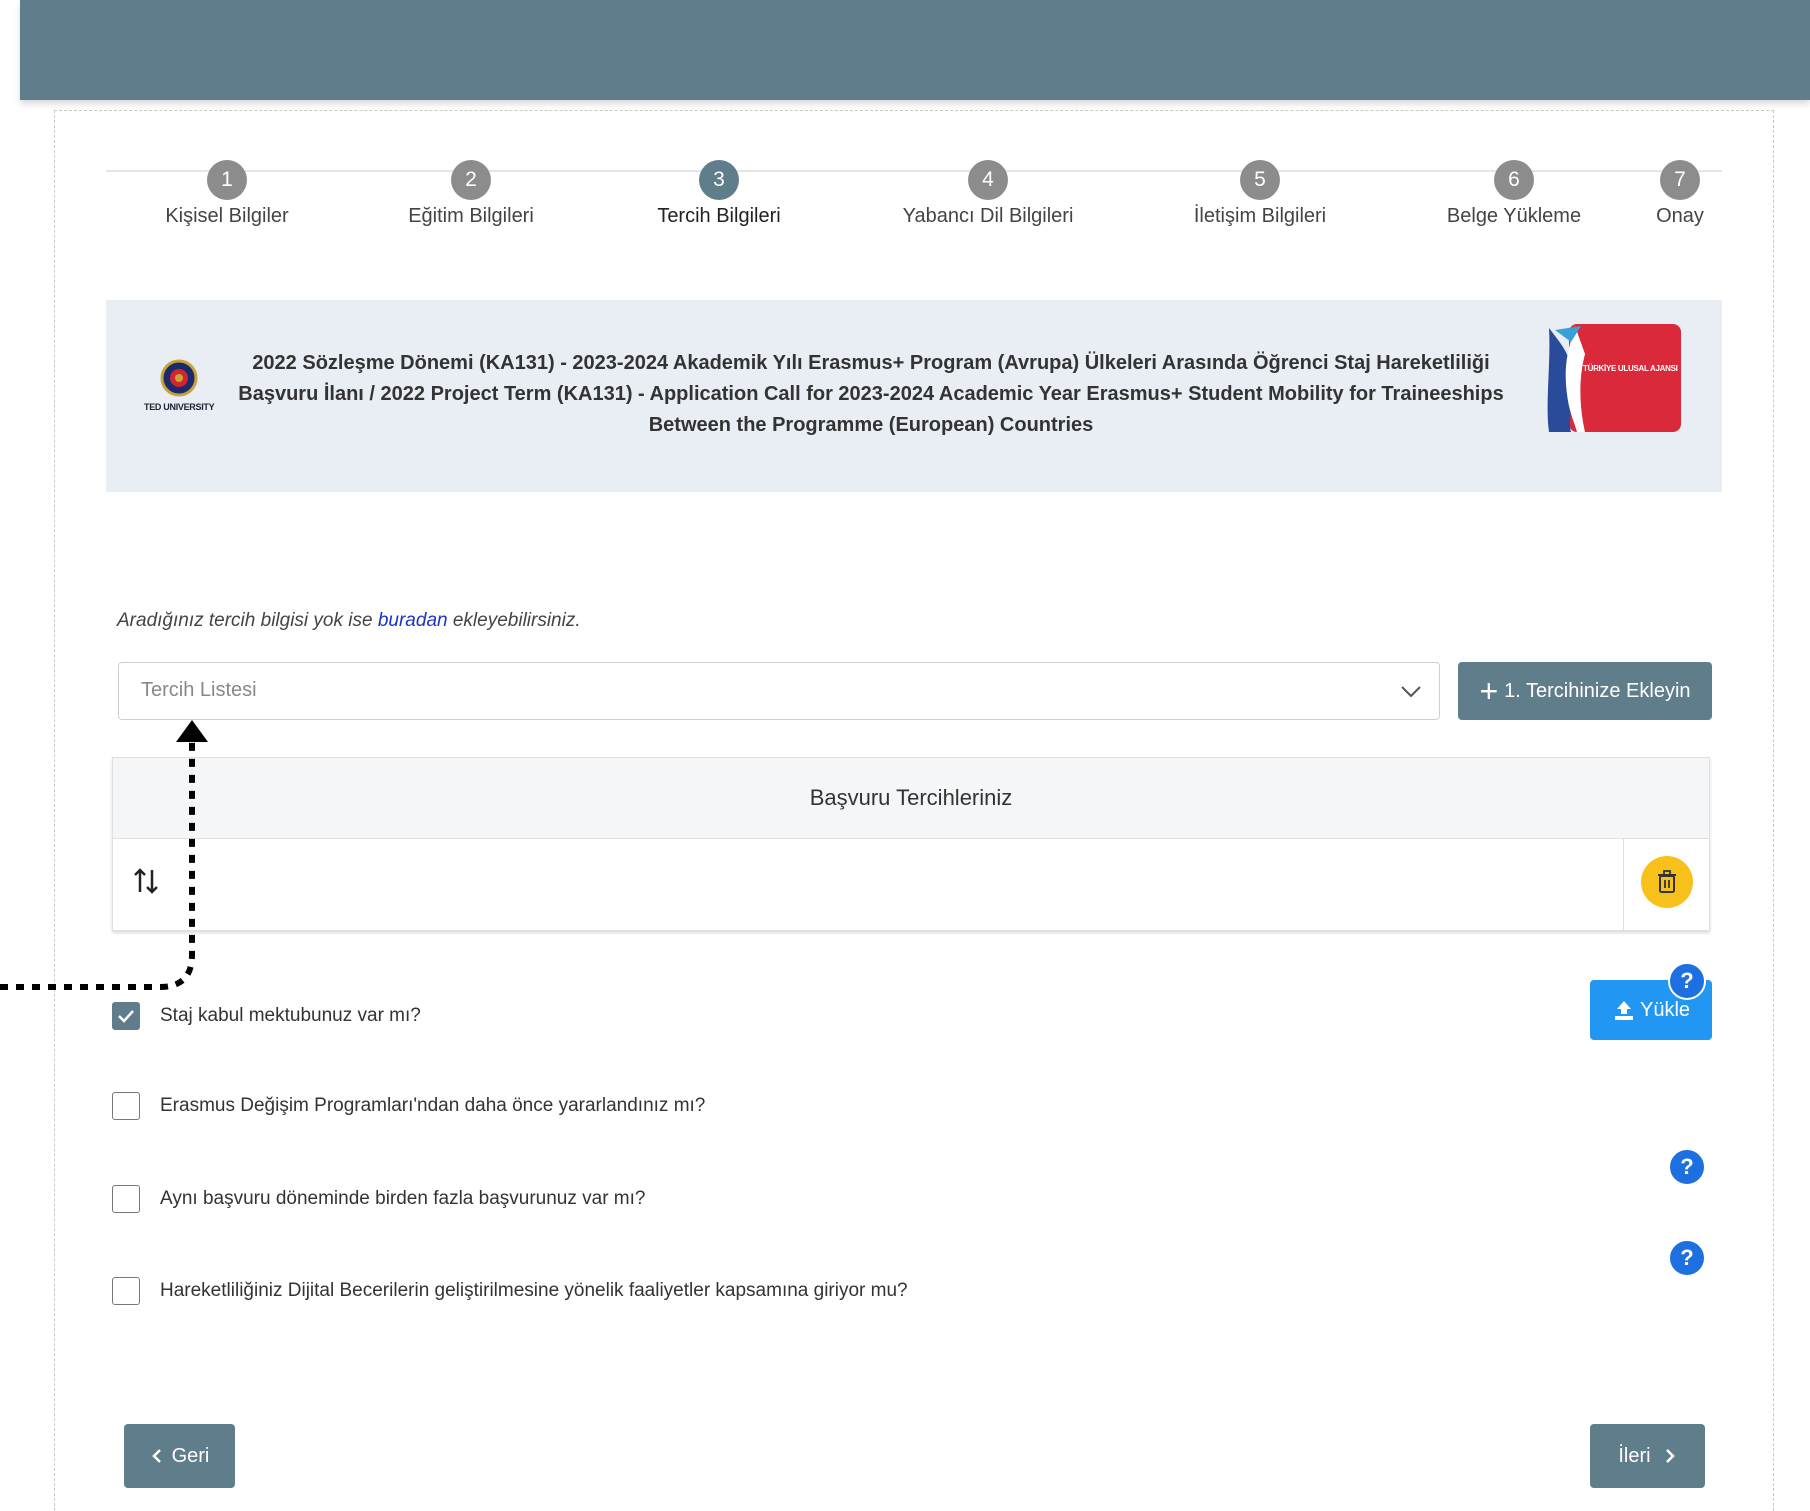 This screenshot has width=1810, height=1511. Describe the element at coordinates (104, 855) in the screenshot. I see `annotation-dotted-arrow` at that location.